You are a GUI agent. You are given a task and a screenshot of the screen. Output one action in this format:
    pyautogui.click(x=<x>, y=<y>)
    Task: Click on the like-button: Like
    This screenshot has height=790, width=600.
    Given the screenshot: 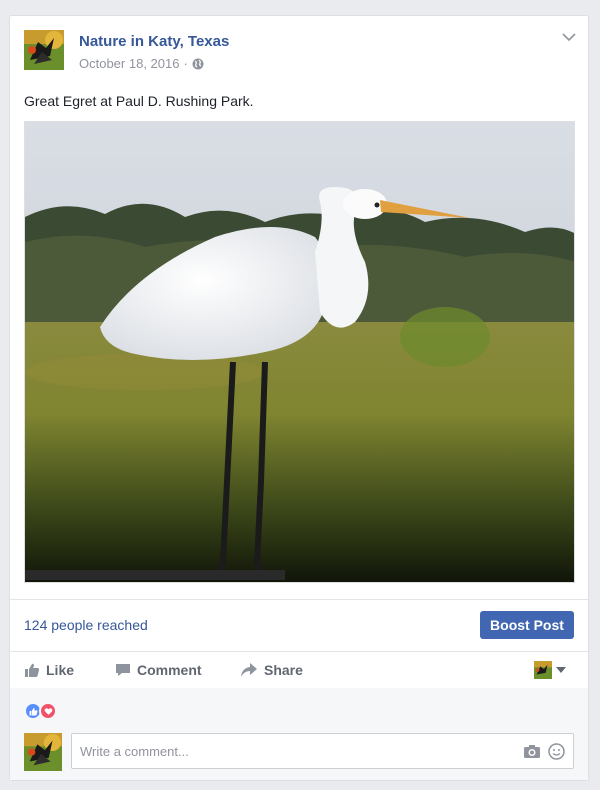 What is the action you would take?
    pyautogui.click(x=49, y=670)
    